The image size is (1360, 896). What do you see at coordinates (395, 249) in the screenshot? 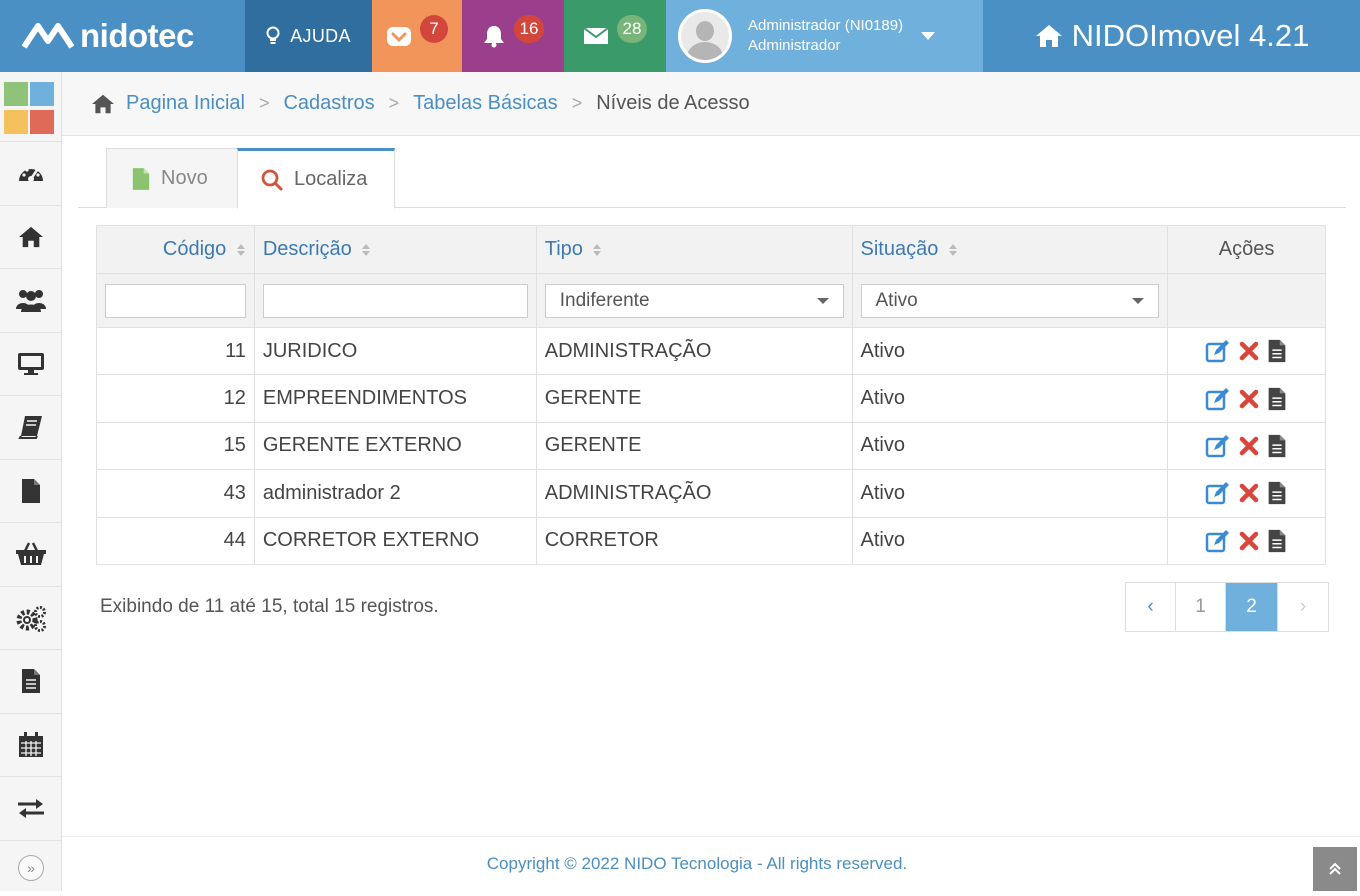
I see `column-header-descricao: Descrição` at bounding box center [395, 249].